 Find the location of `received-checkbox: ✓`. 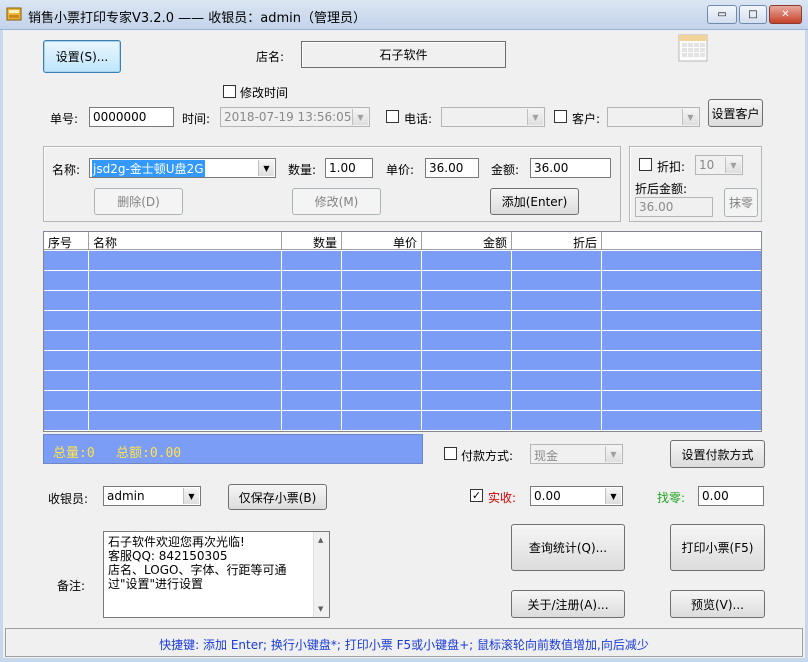

received-checkbox: ✓ is located at coordinates (476, 495).